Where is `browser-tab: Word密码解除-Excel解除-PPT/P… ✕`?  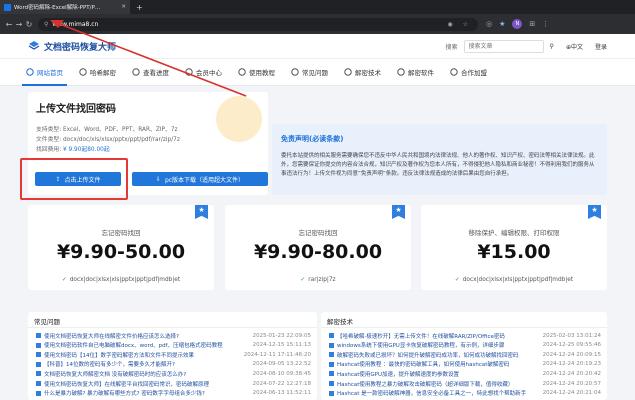
browser-tab: Word密码解除-Excel解除-PPT/P… ✕ is located at coordinates (65, 7).